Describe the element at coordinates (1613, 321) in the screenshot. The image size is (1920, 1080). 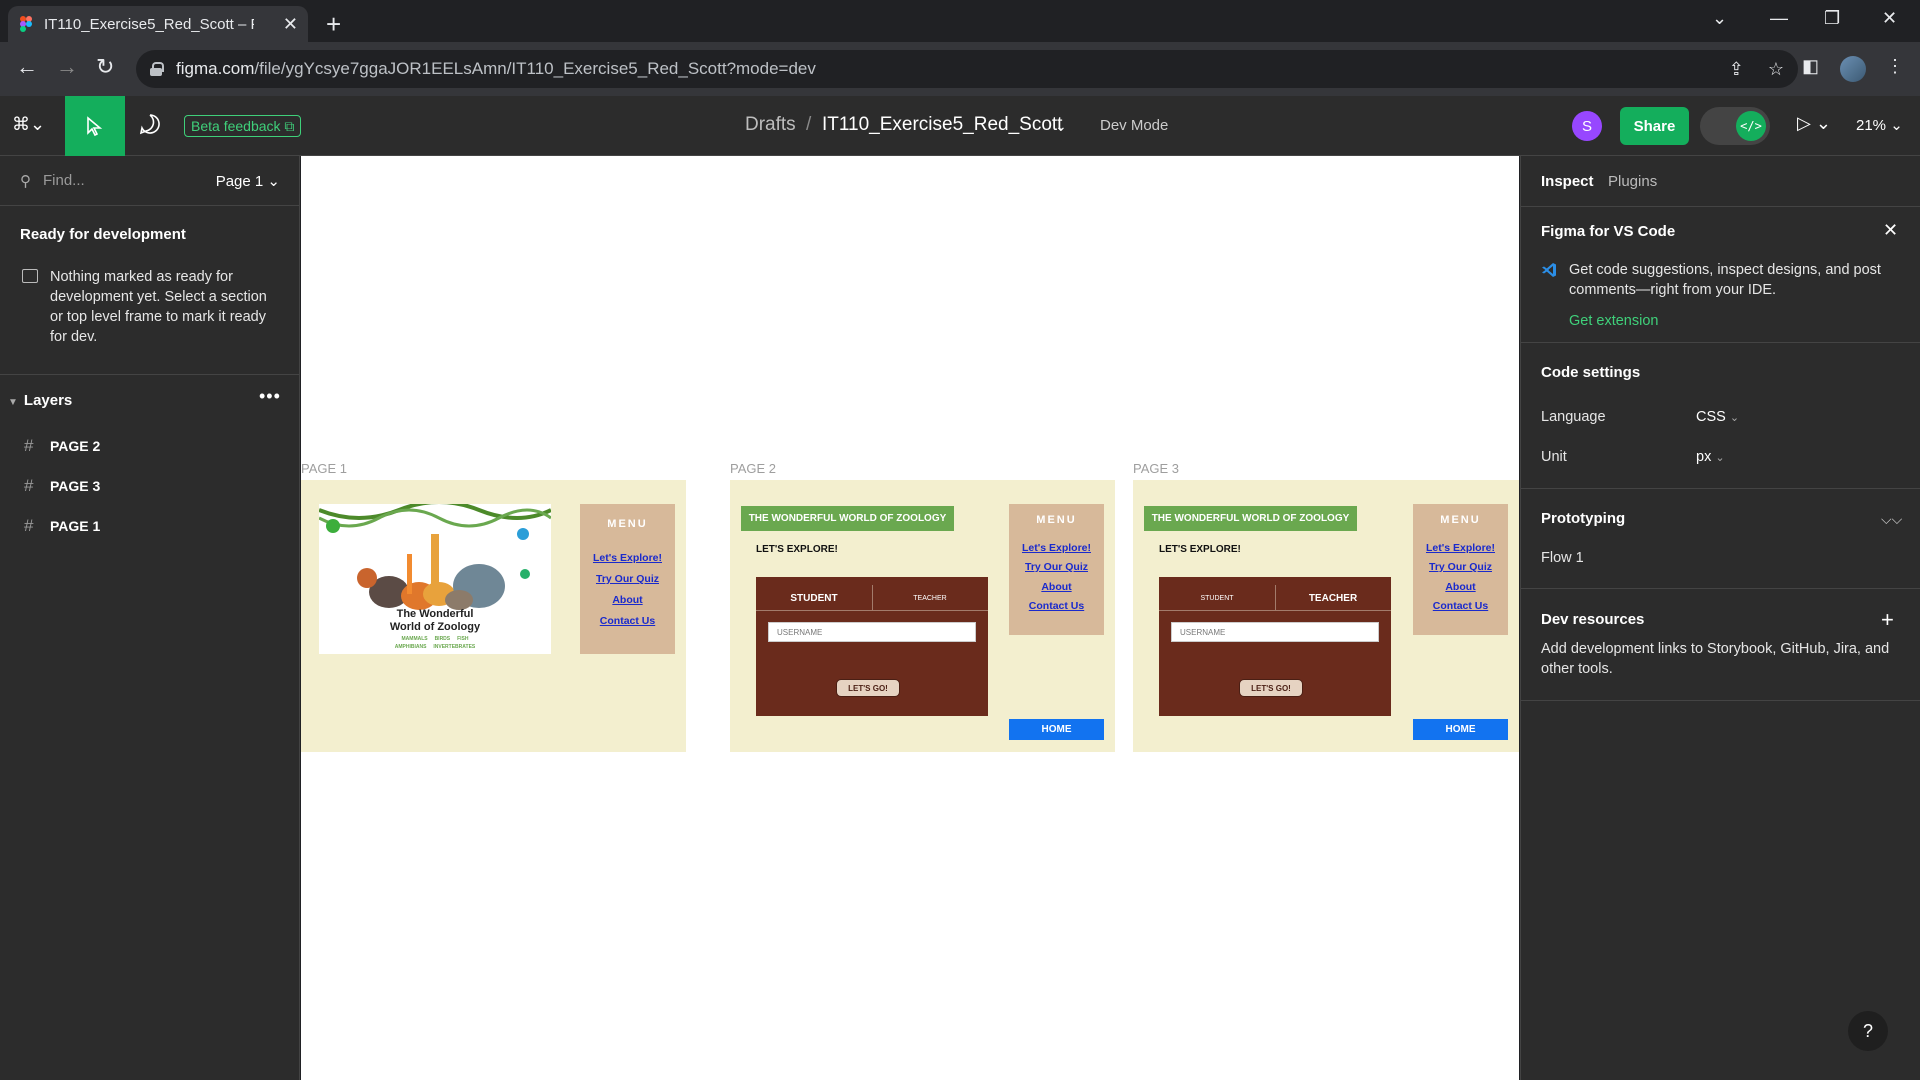
I see `get-extension-link: Get extension` at that location.